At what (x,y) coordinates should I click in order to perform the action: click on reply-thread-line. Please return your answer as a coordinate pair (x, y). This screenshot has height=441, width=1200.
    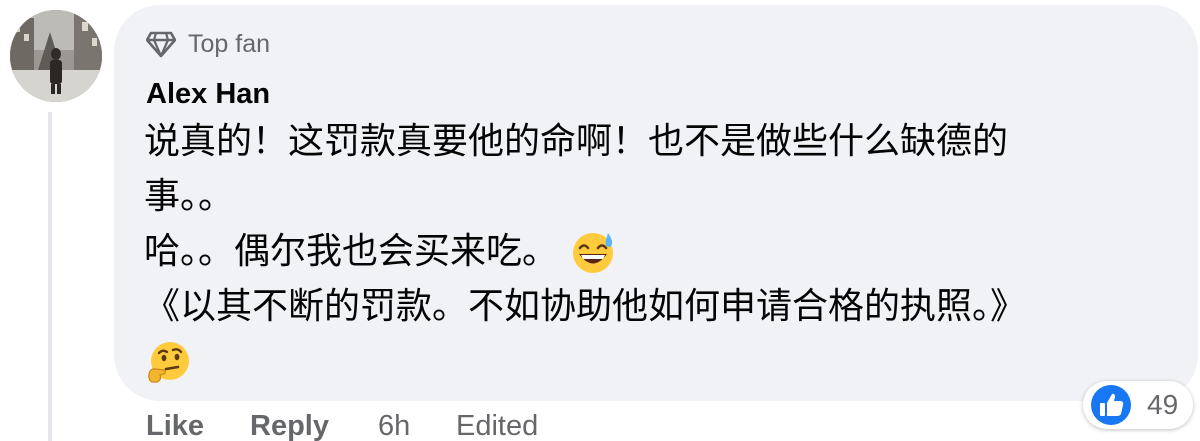
    Looking at the image, I should click on (50, 276).